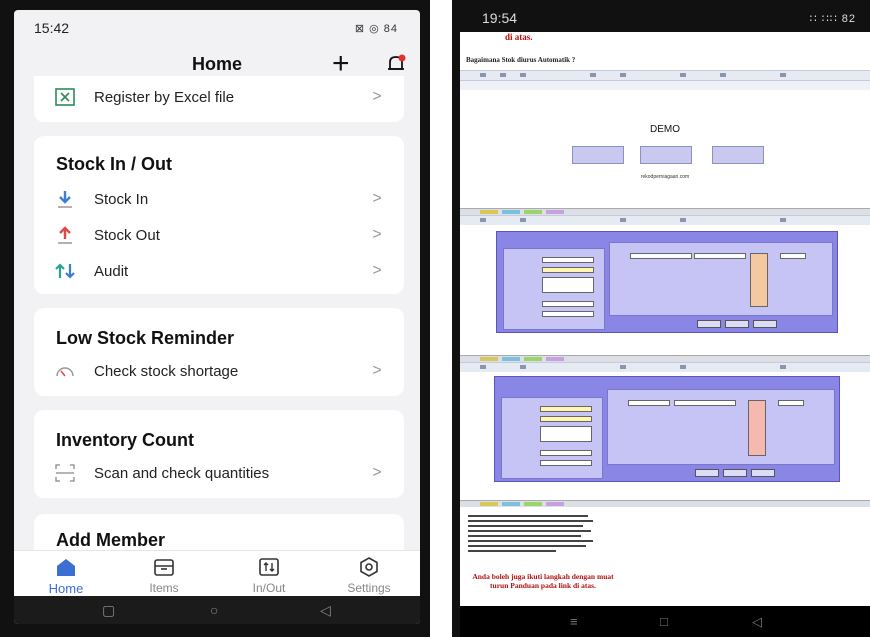 The image size is (870, 637). I want to click on bottom-tab-bar: Home Items In/Out Settings, so click(217, 573).